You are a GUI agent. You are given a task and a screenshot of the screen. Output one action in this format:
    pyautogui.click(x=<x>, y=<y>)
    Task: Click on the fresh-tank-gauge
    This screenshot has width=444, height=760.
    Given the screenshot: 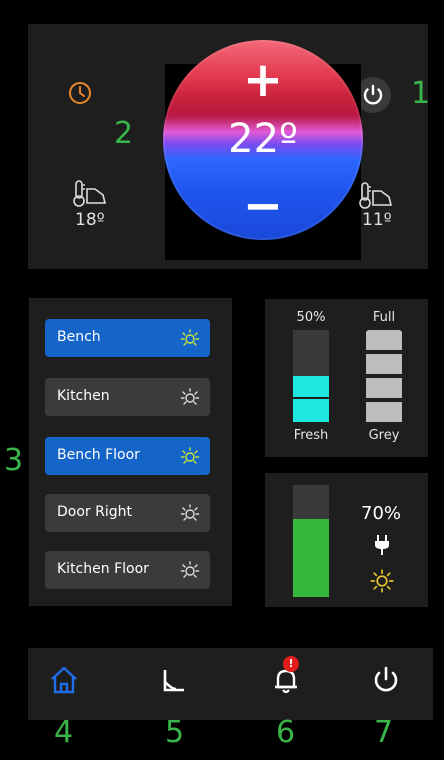 What is the action you would take?
    pyautogui.click(x=311, y=376)
    